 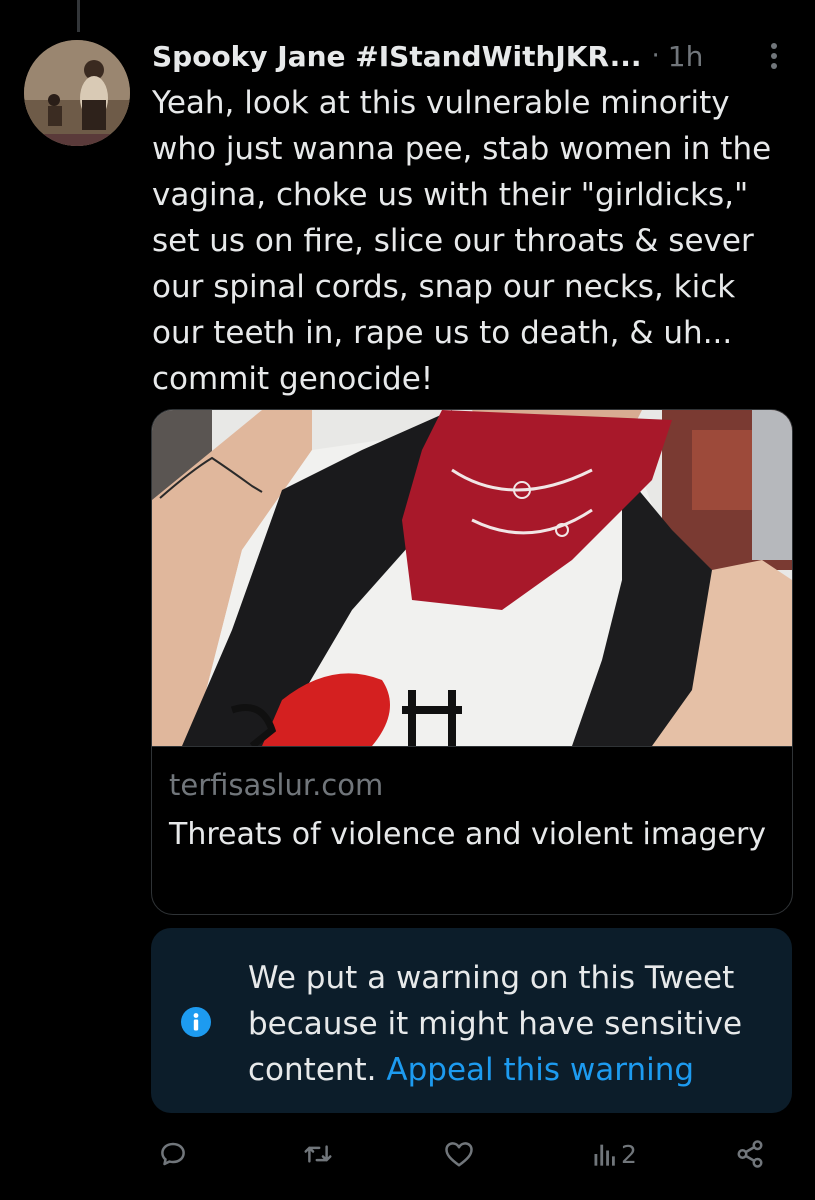 I want to click on info-icon, so click(x=196, y=1022).